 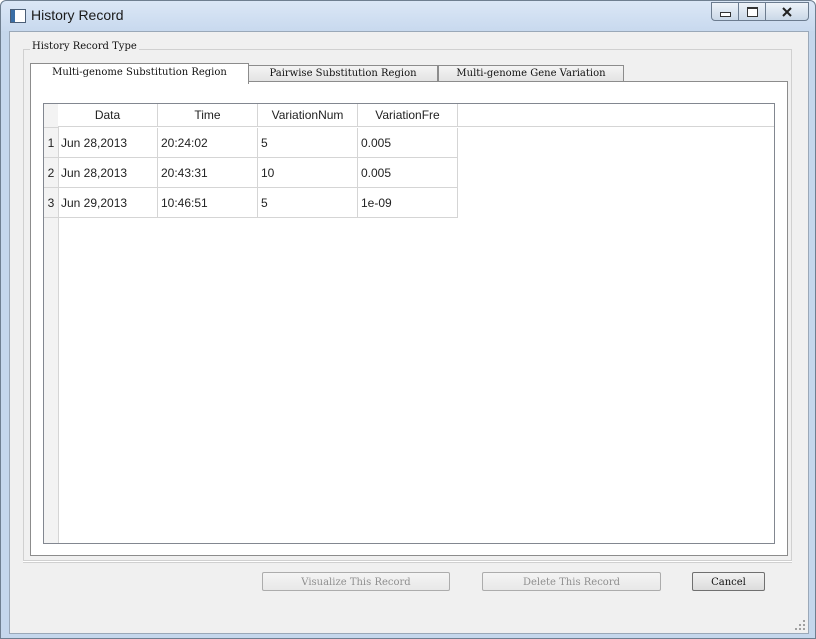 What do you see at coordinates (208, 115) in the screenshot?
I see `column-header-time: Time` at bounding box center [208, 115].